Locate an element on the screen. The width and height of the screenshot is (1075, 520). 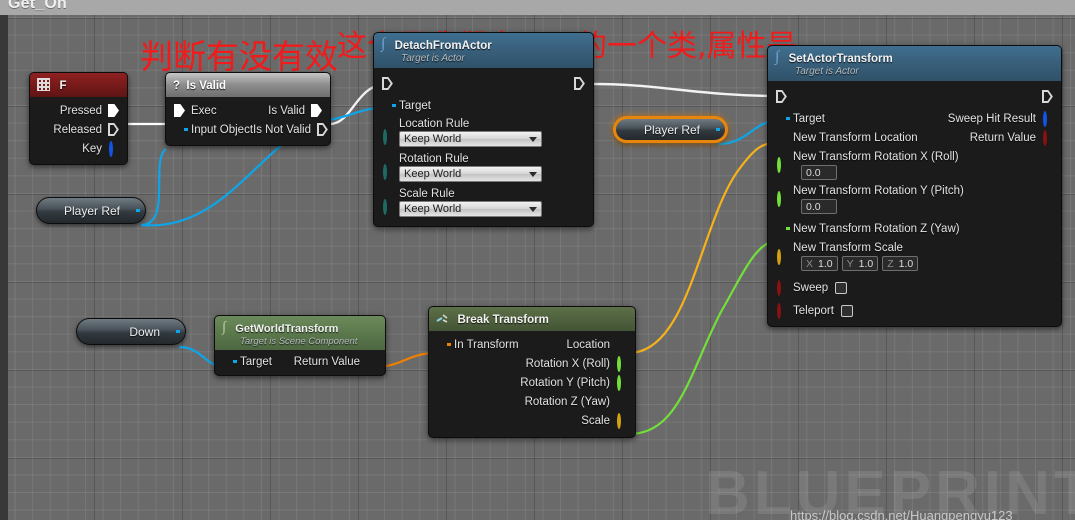
bool-pin-teleport is located at coordinates (781, 311).